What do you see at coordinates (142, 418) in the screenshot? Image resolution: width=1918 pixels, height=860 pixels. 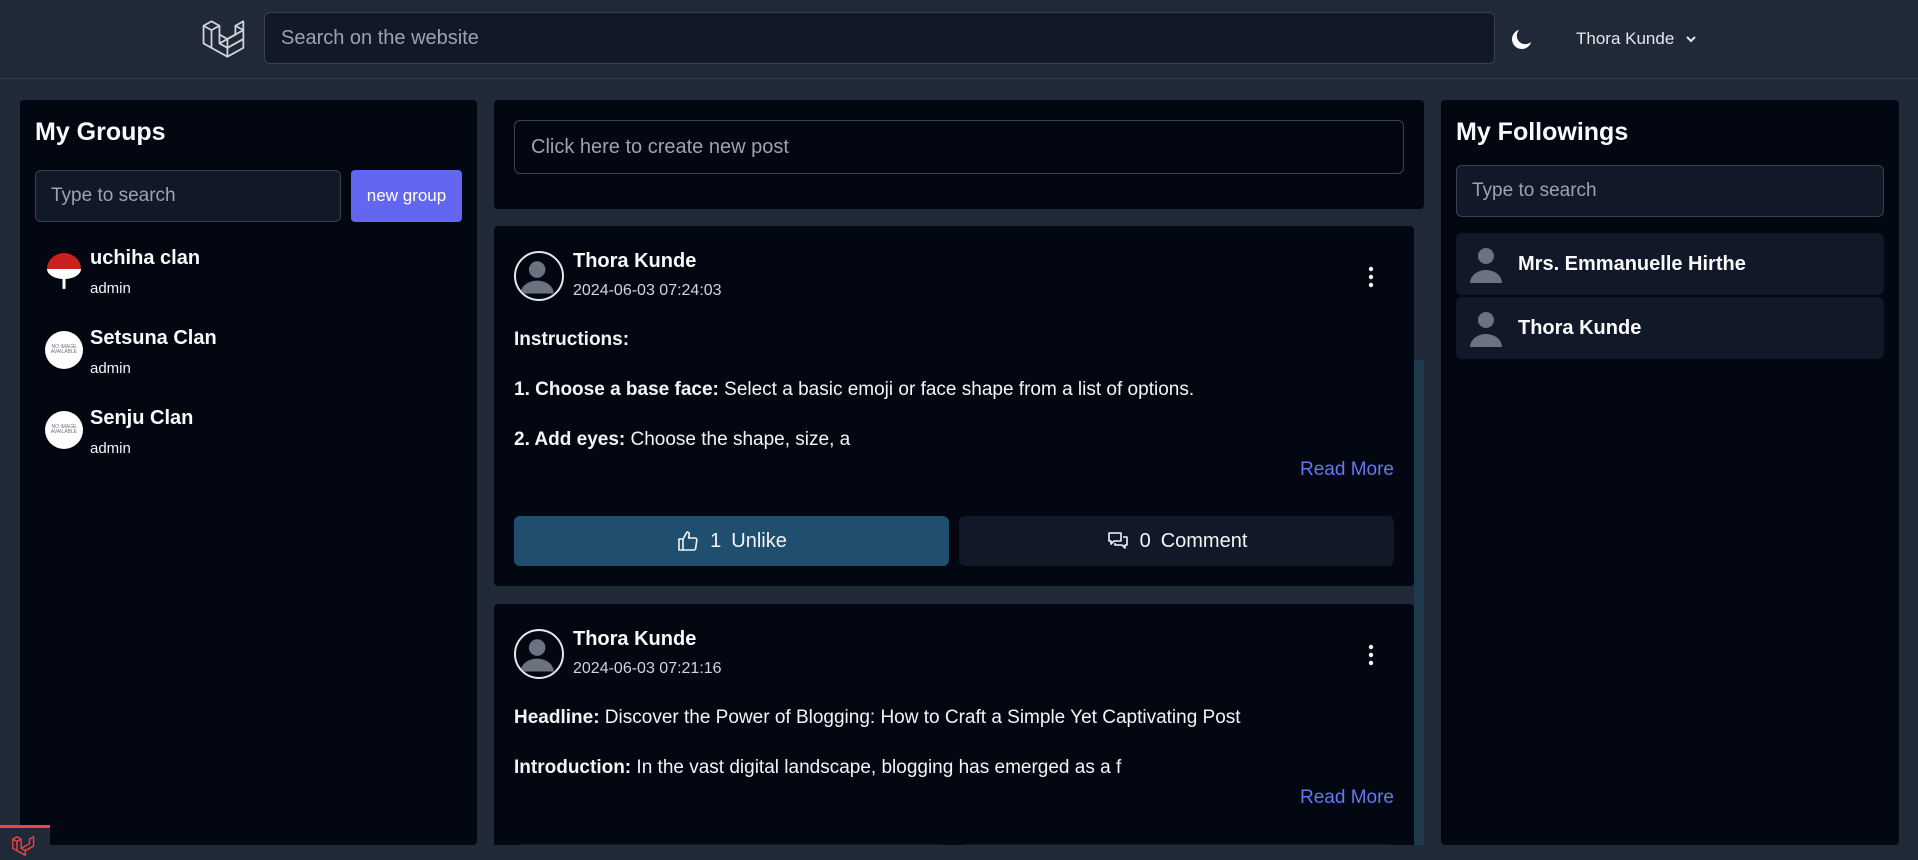 I see `group-name: Senju Clan` at bounding box center [142, 418].